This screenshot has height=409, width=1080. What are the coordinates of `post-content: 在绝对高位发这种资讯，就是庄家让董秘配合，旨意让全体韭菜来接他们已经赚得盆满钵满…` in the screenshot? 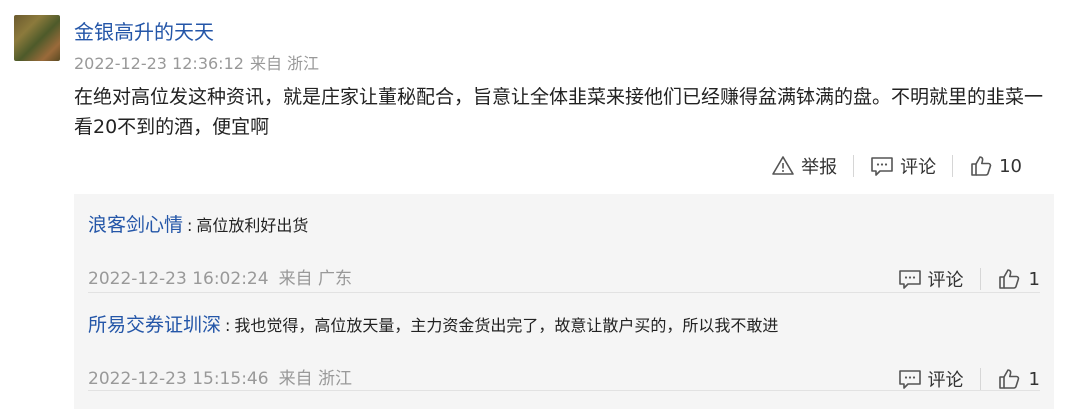 It's located at (559, 112).